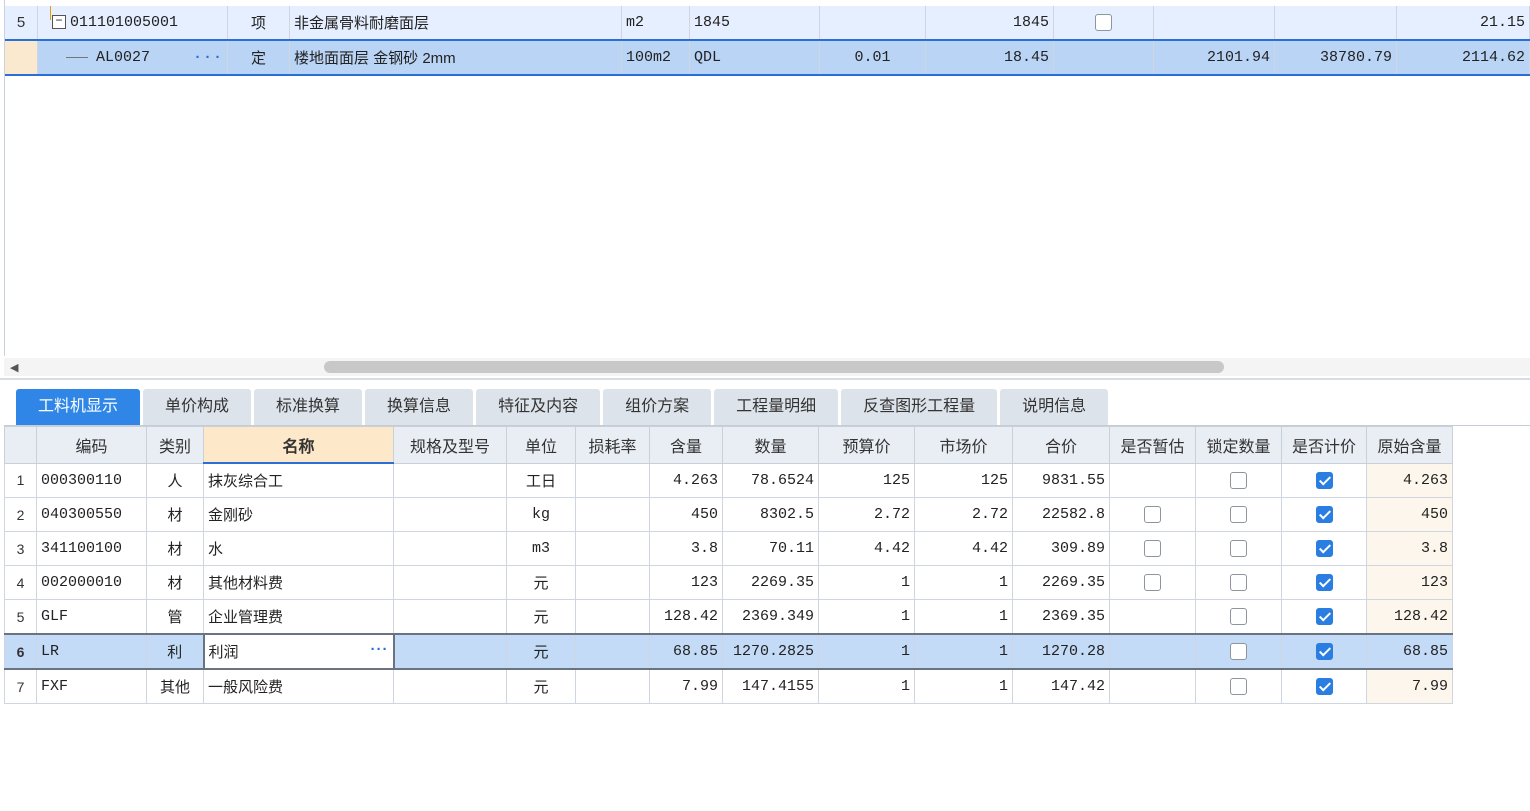 This screenshot has width=1530, height=811. Describe the element at coordinates (1335, 57) in the screenshot. I see `value-cell: 38780.79` at that location.